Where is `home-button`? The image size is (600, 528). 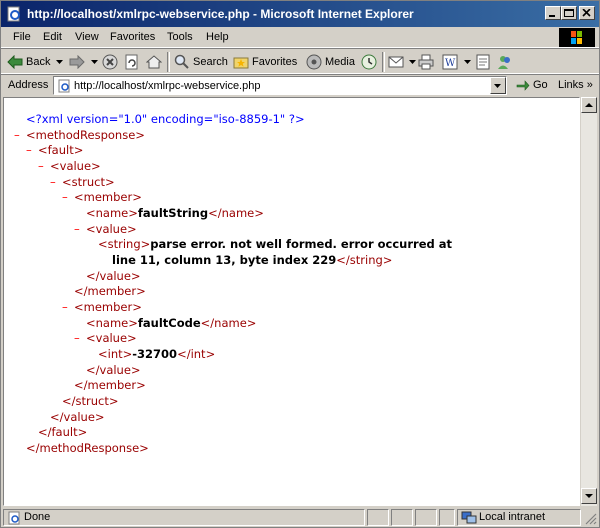
home-button is located at coordinates (155, 62).